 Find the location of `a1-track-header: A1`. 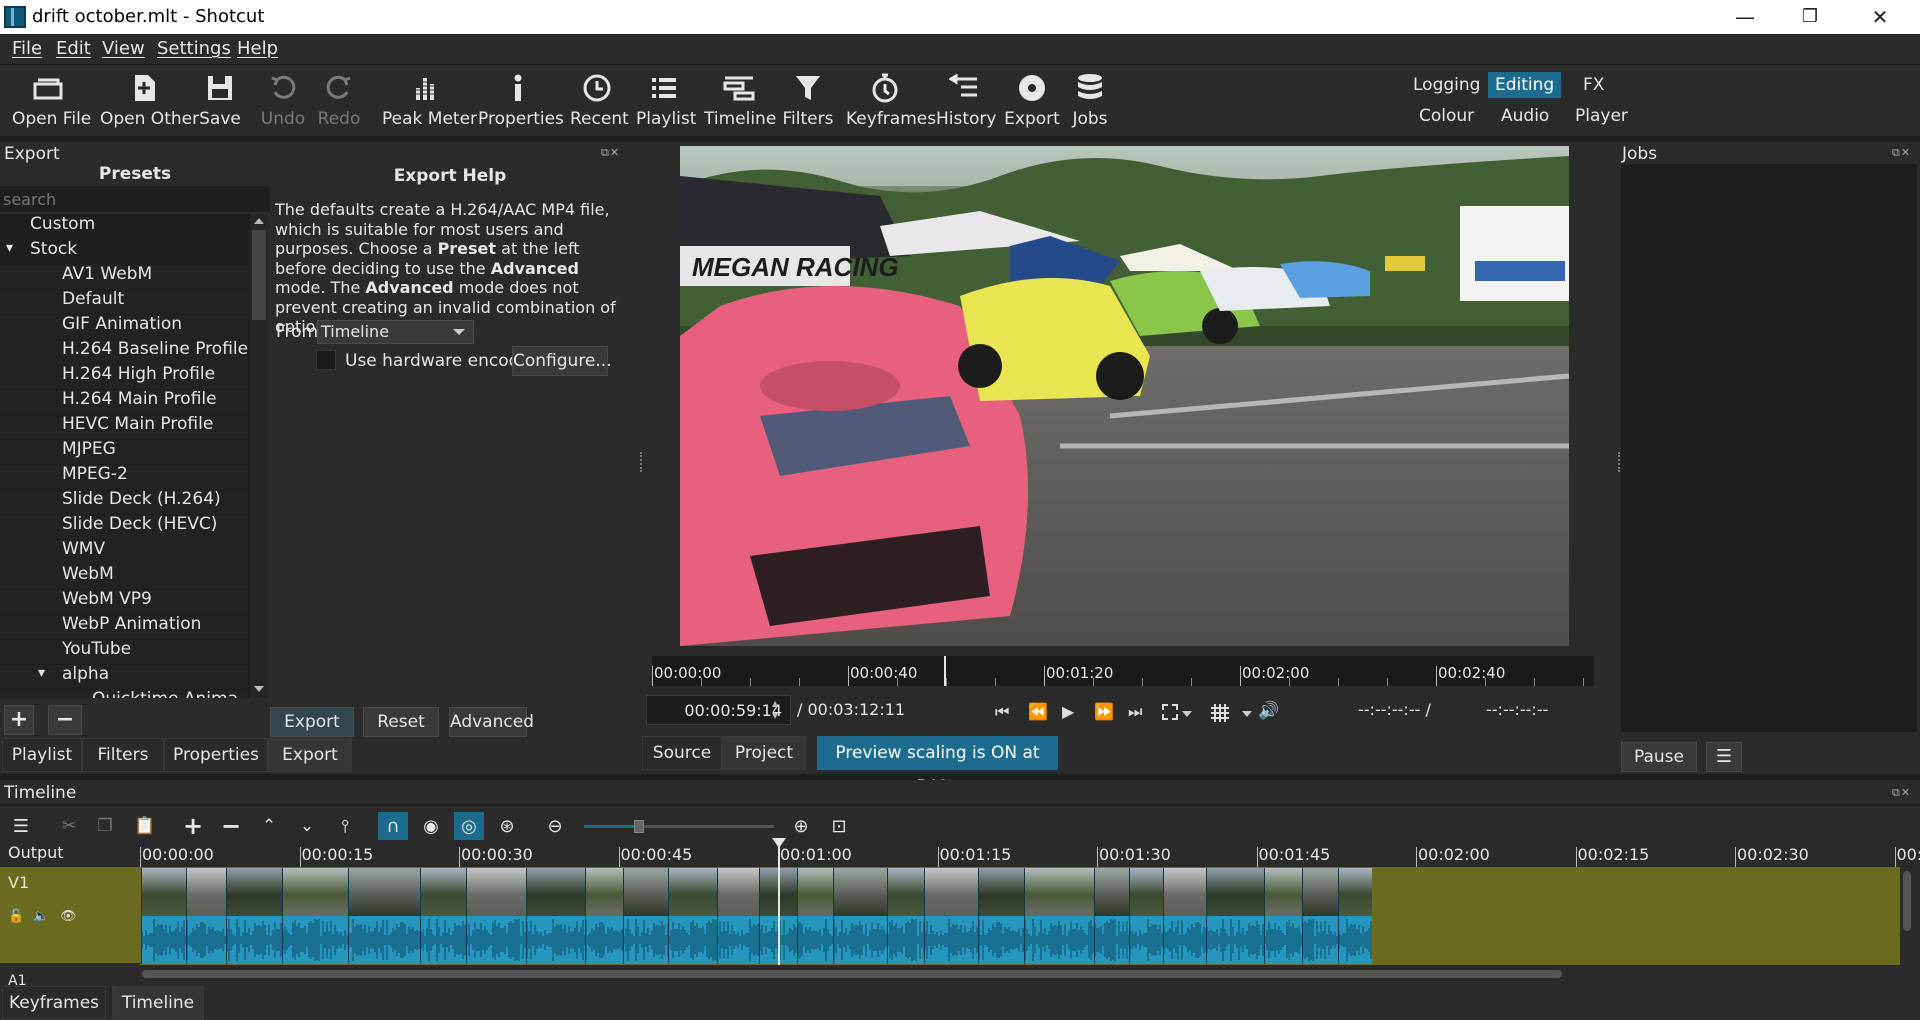

a1-track-header: A1 is located at coordinates (70, 975).